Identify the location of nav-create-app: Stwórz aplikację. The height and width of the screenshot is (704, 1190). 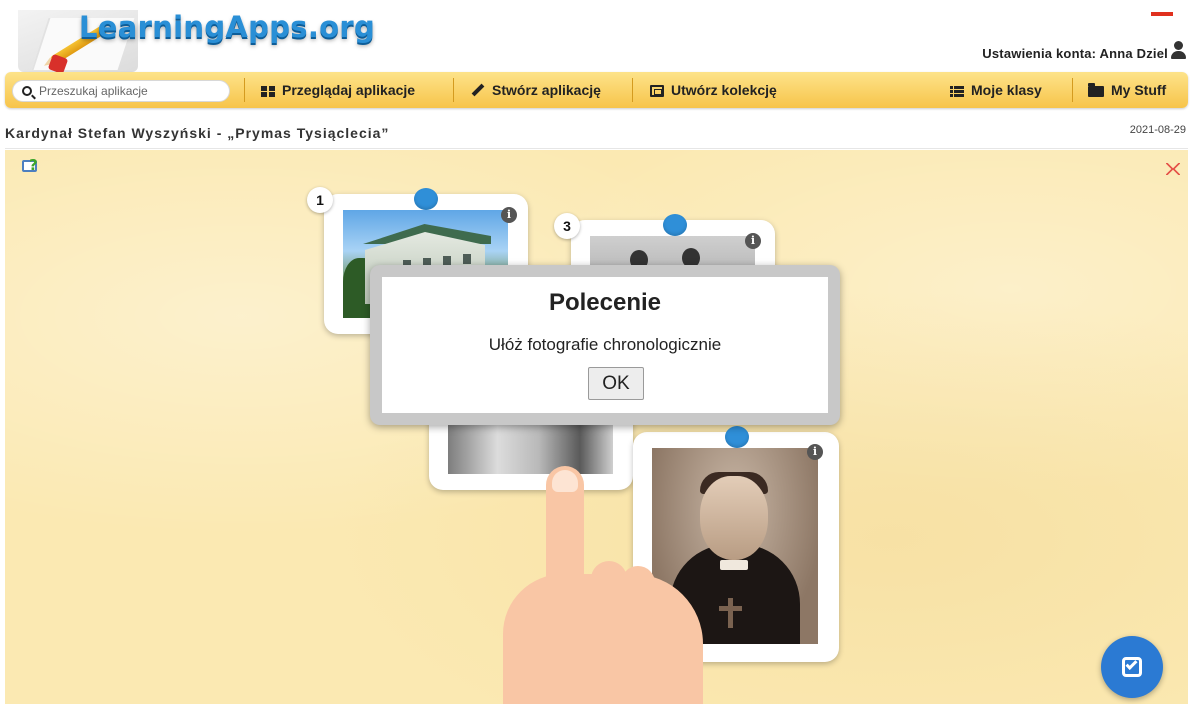
(536, 90).